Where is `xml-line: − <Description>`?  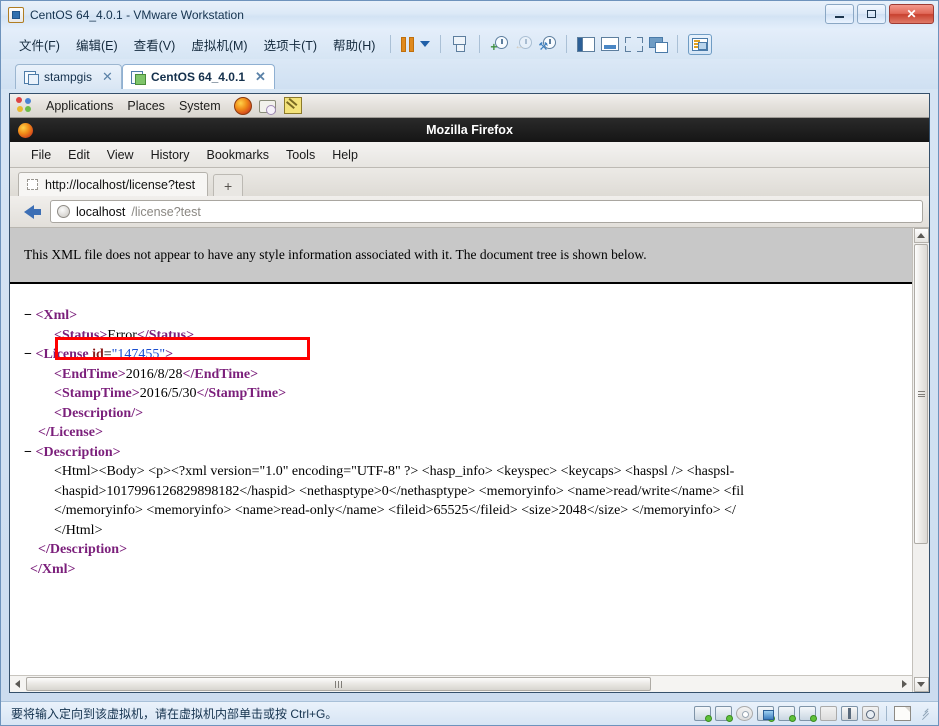
xml-line: − <Description> is located at coordinates (464, 453).